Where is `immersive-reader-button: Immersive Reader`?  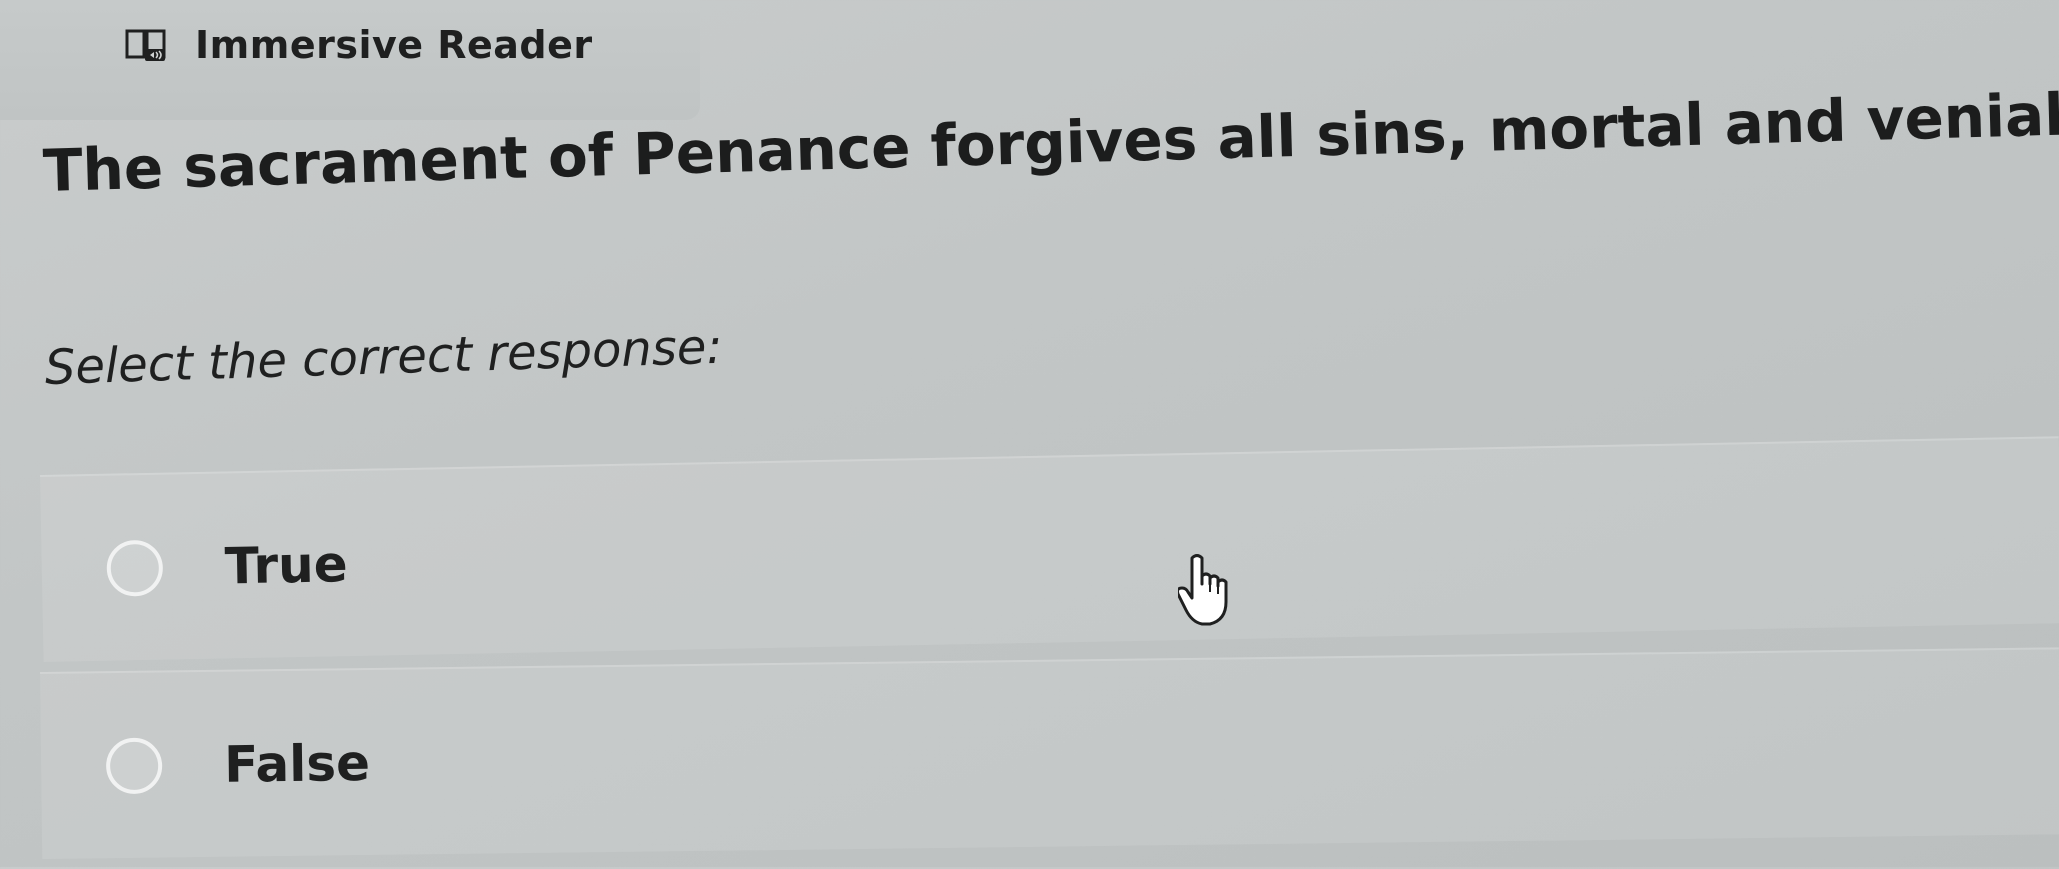
immersive-reader-button: Immersive Reader is located at coordinates (359, 45).